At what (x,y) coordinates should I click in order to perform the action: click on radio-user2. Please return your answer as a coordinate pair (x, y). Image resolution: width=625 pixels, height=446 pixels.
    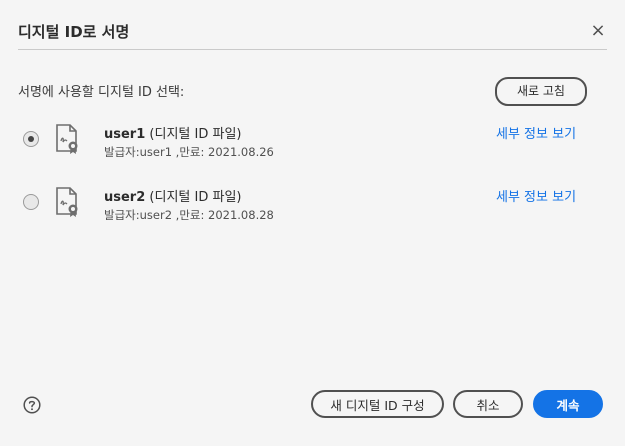
    Looking at the image, I should click on (31, 202).